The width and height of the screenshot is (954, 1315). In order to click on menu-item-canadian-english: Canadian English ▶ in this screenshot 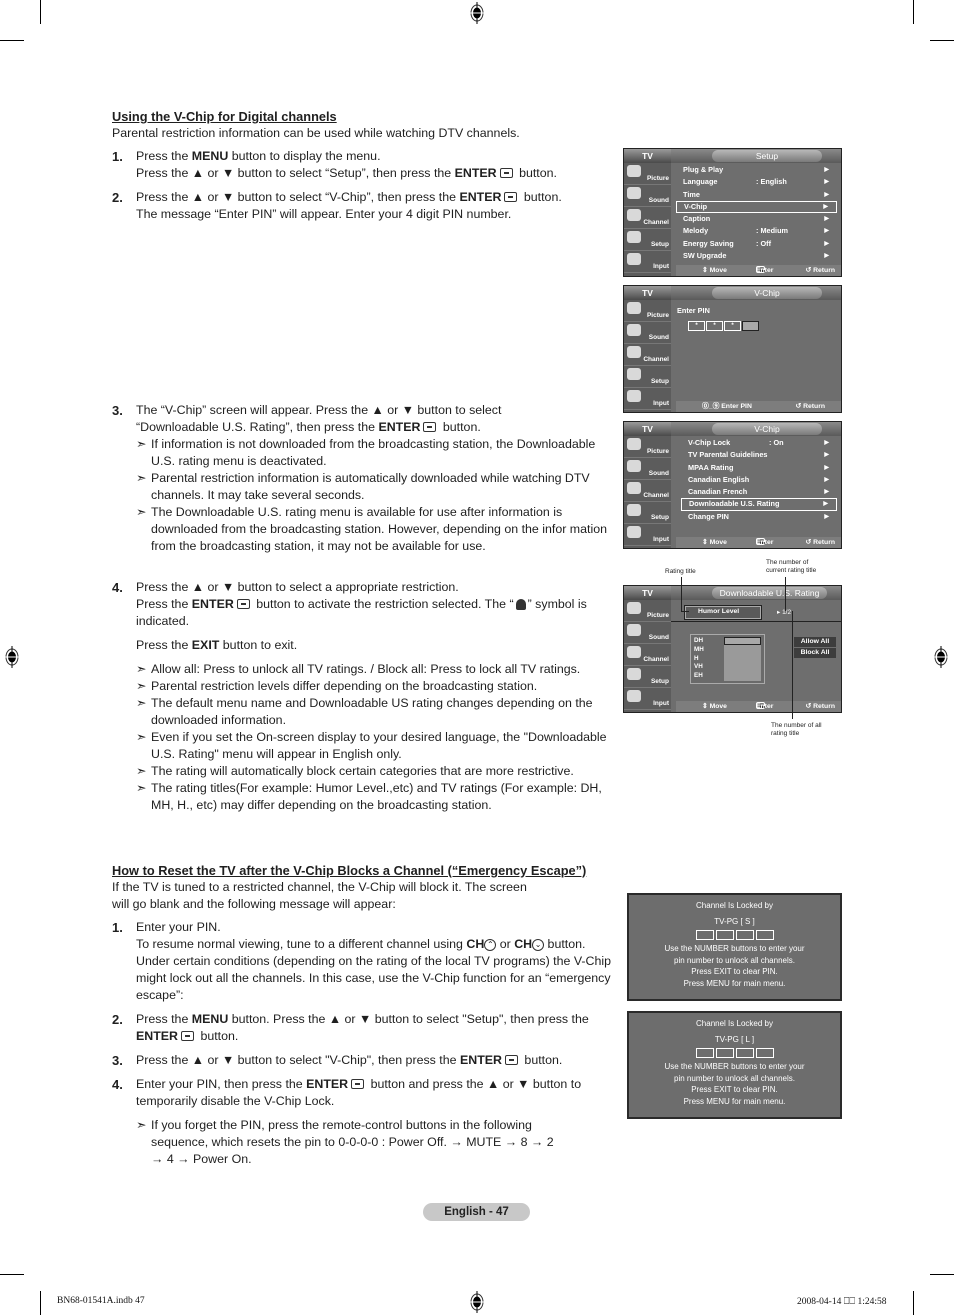, I will do `click(759, 480)`.